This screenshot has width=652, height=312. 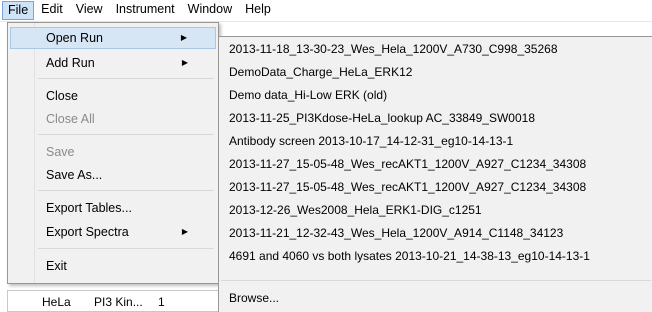 What do you see at coordinates (52, 10) in the screenshot?
I see `menu-edit: Edit` at bounding box center [52, 10].